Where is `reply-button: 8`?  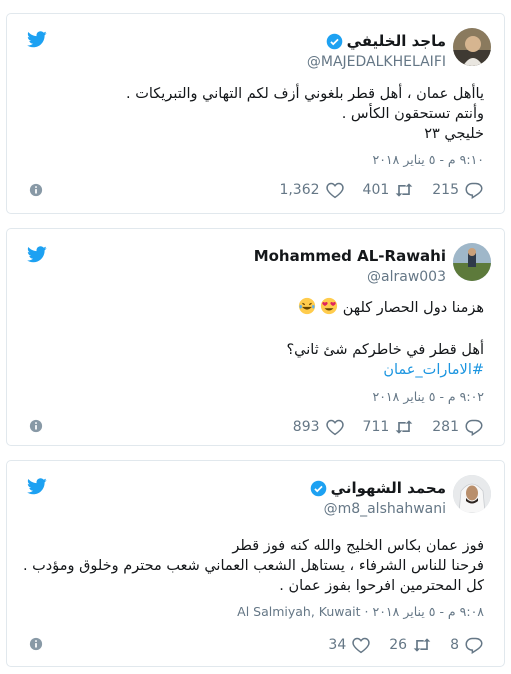 reply-button: 8 is located at coordinates (467, 645).